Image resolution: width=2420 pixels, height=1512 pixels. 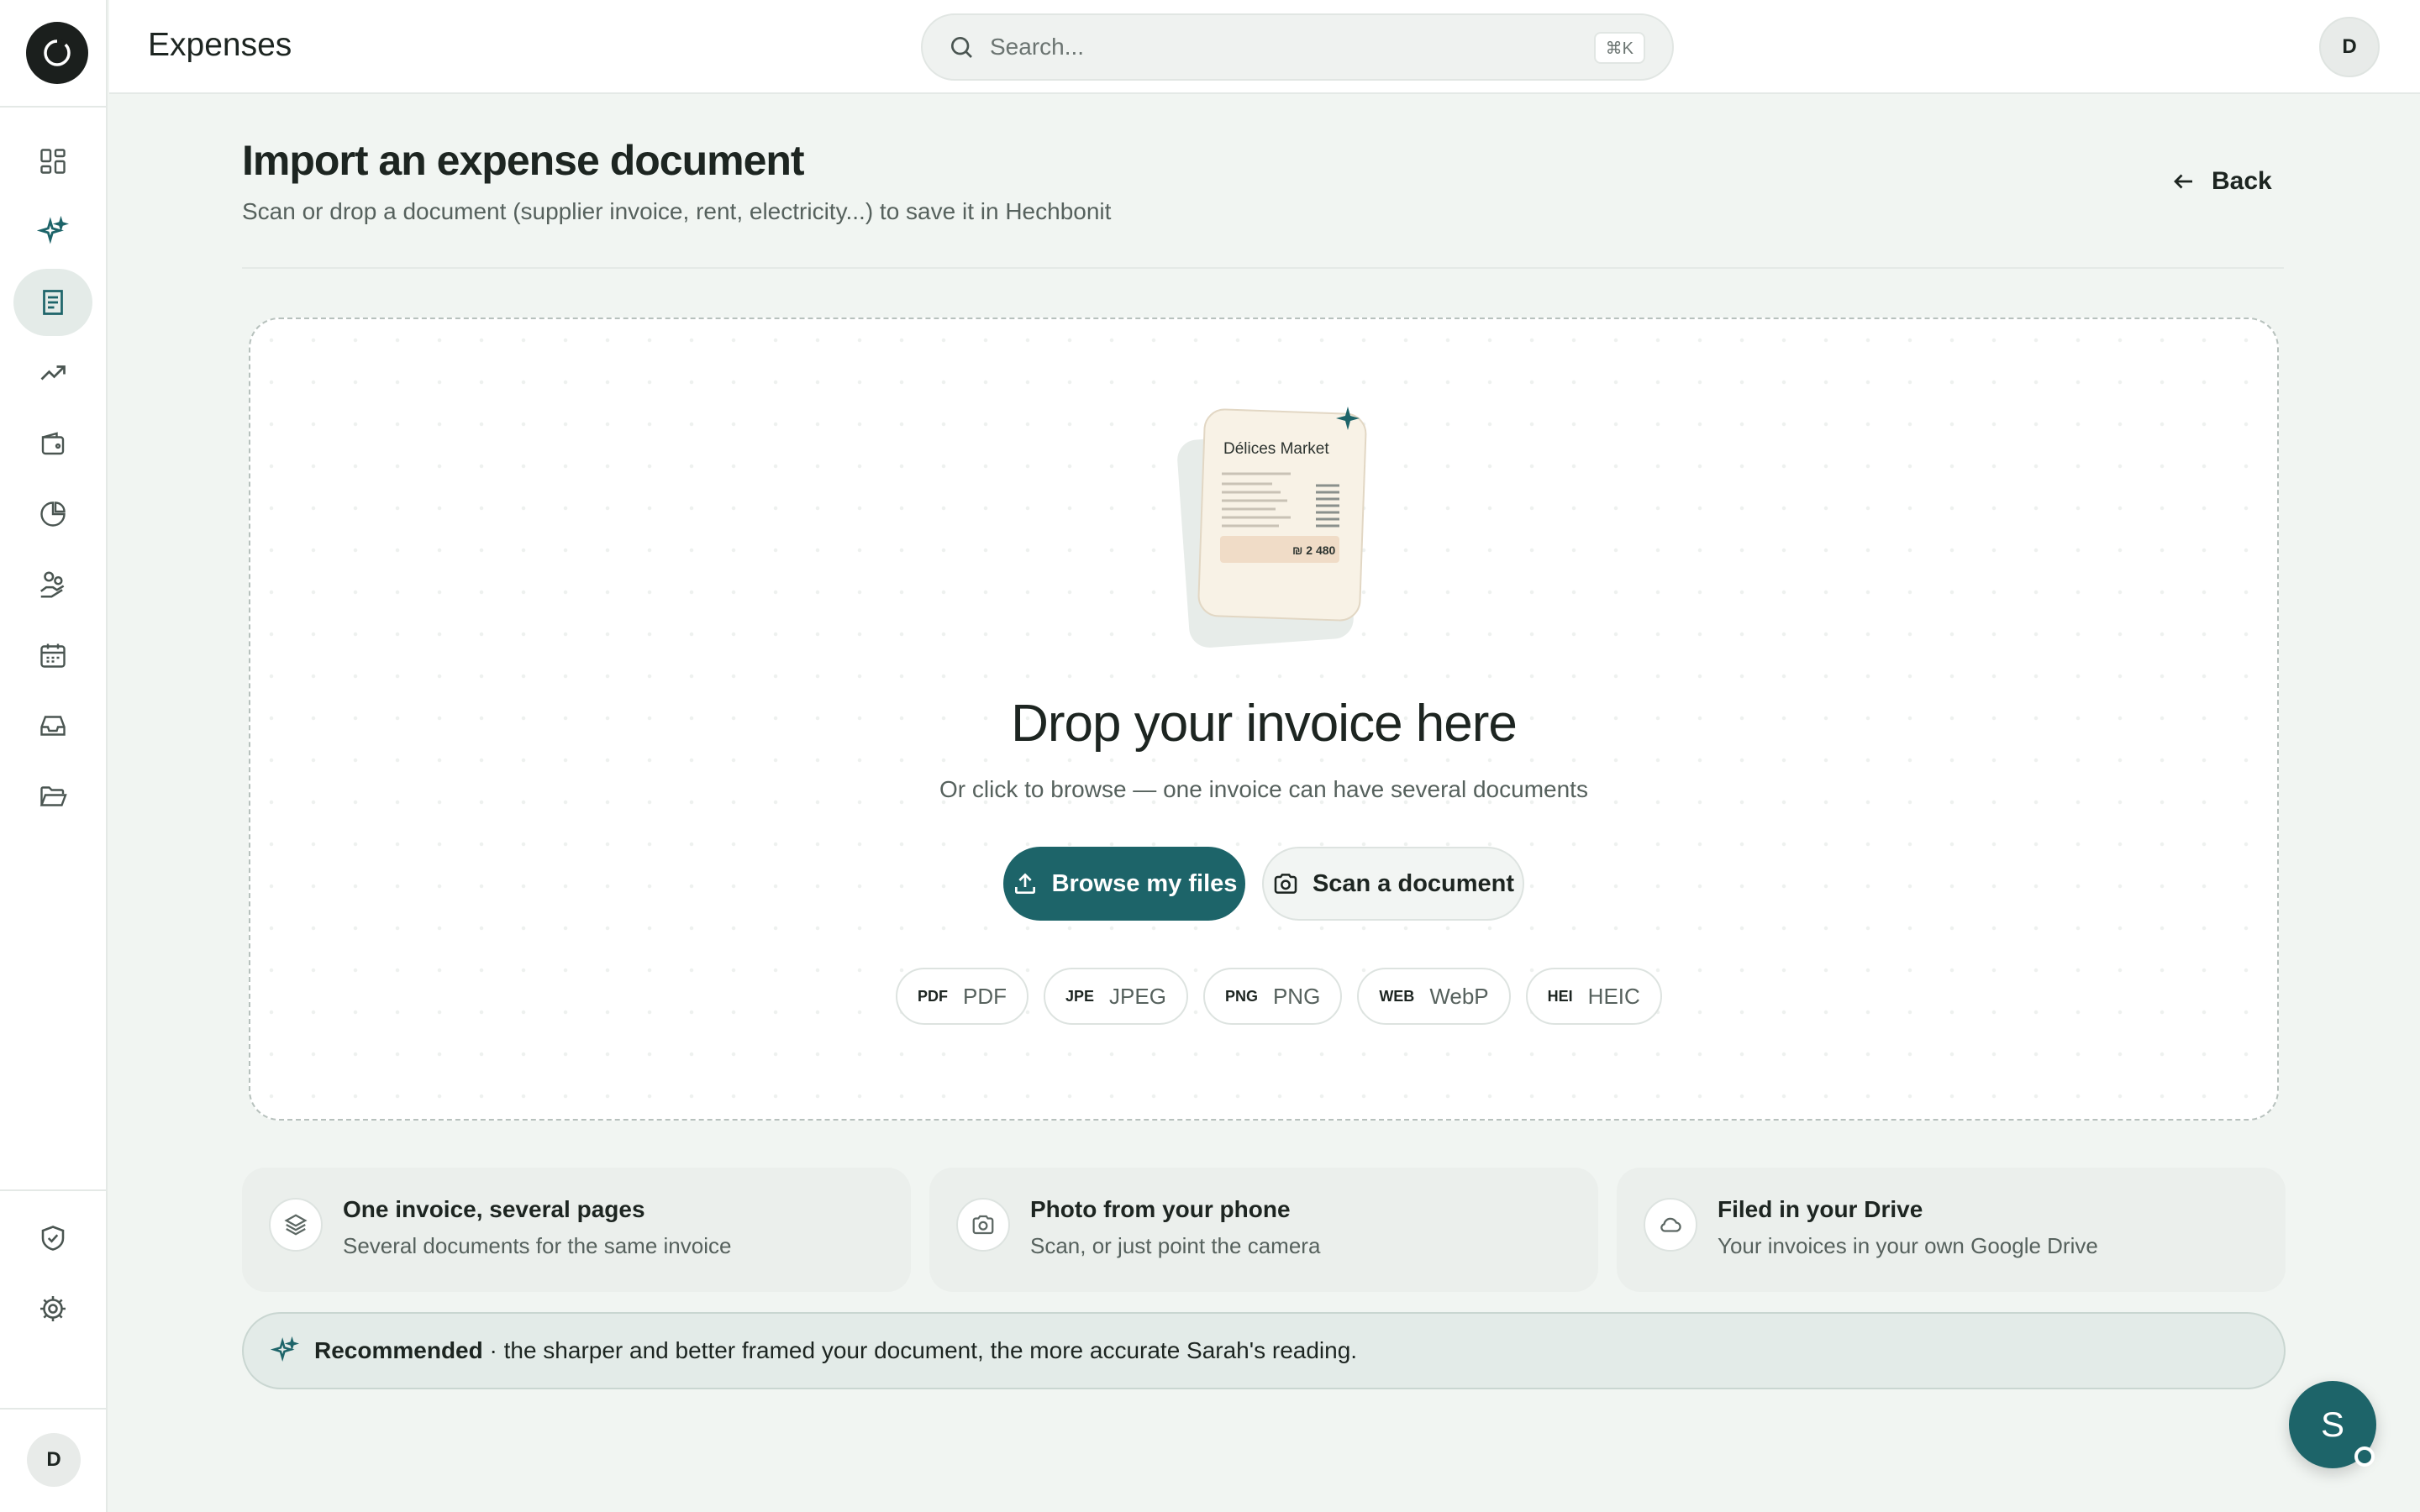 I want to click on format-label: JPEG, so click(x=1137, y=996).